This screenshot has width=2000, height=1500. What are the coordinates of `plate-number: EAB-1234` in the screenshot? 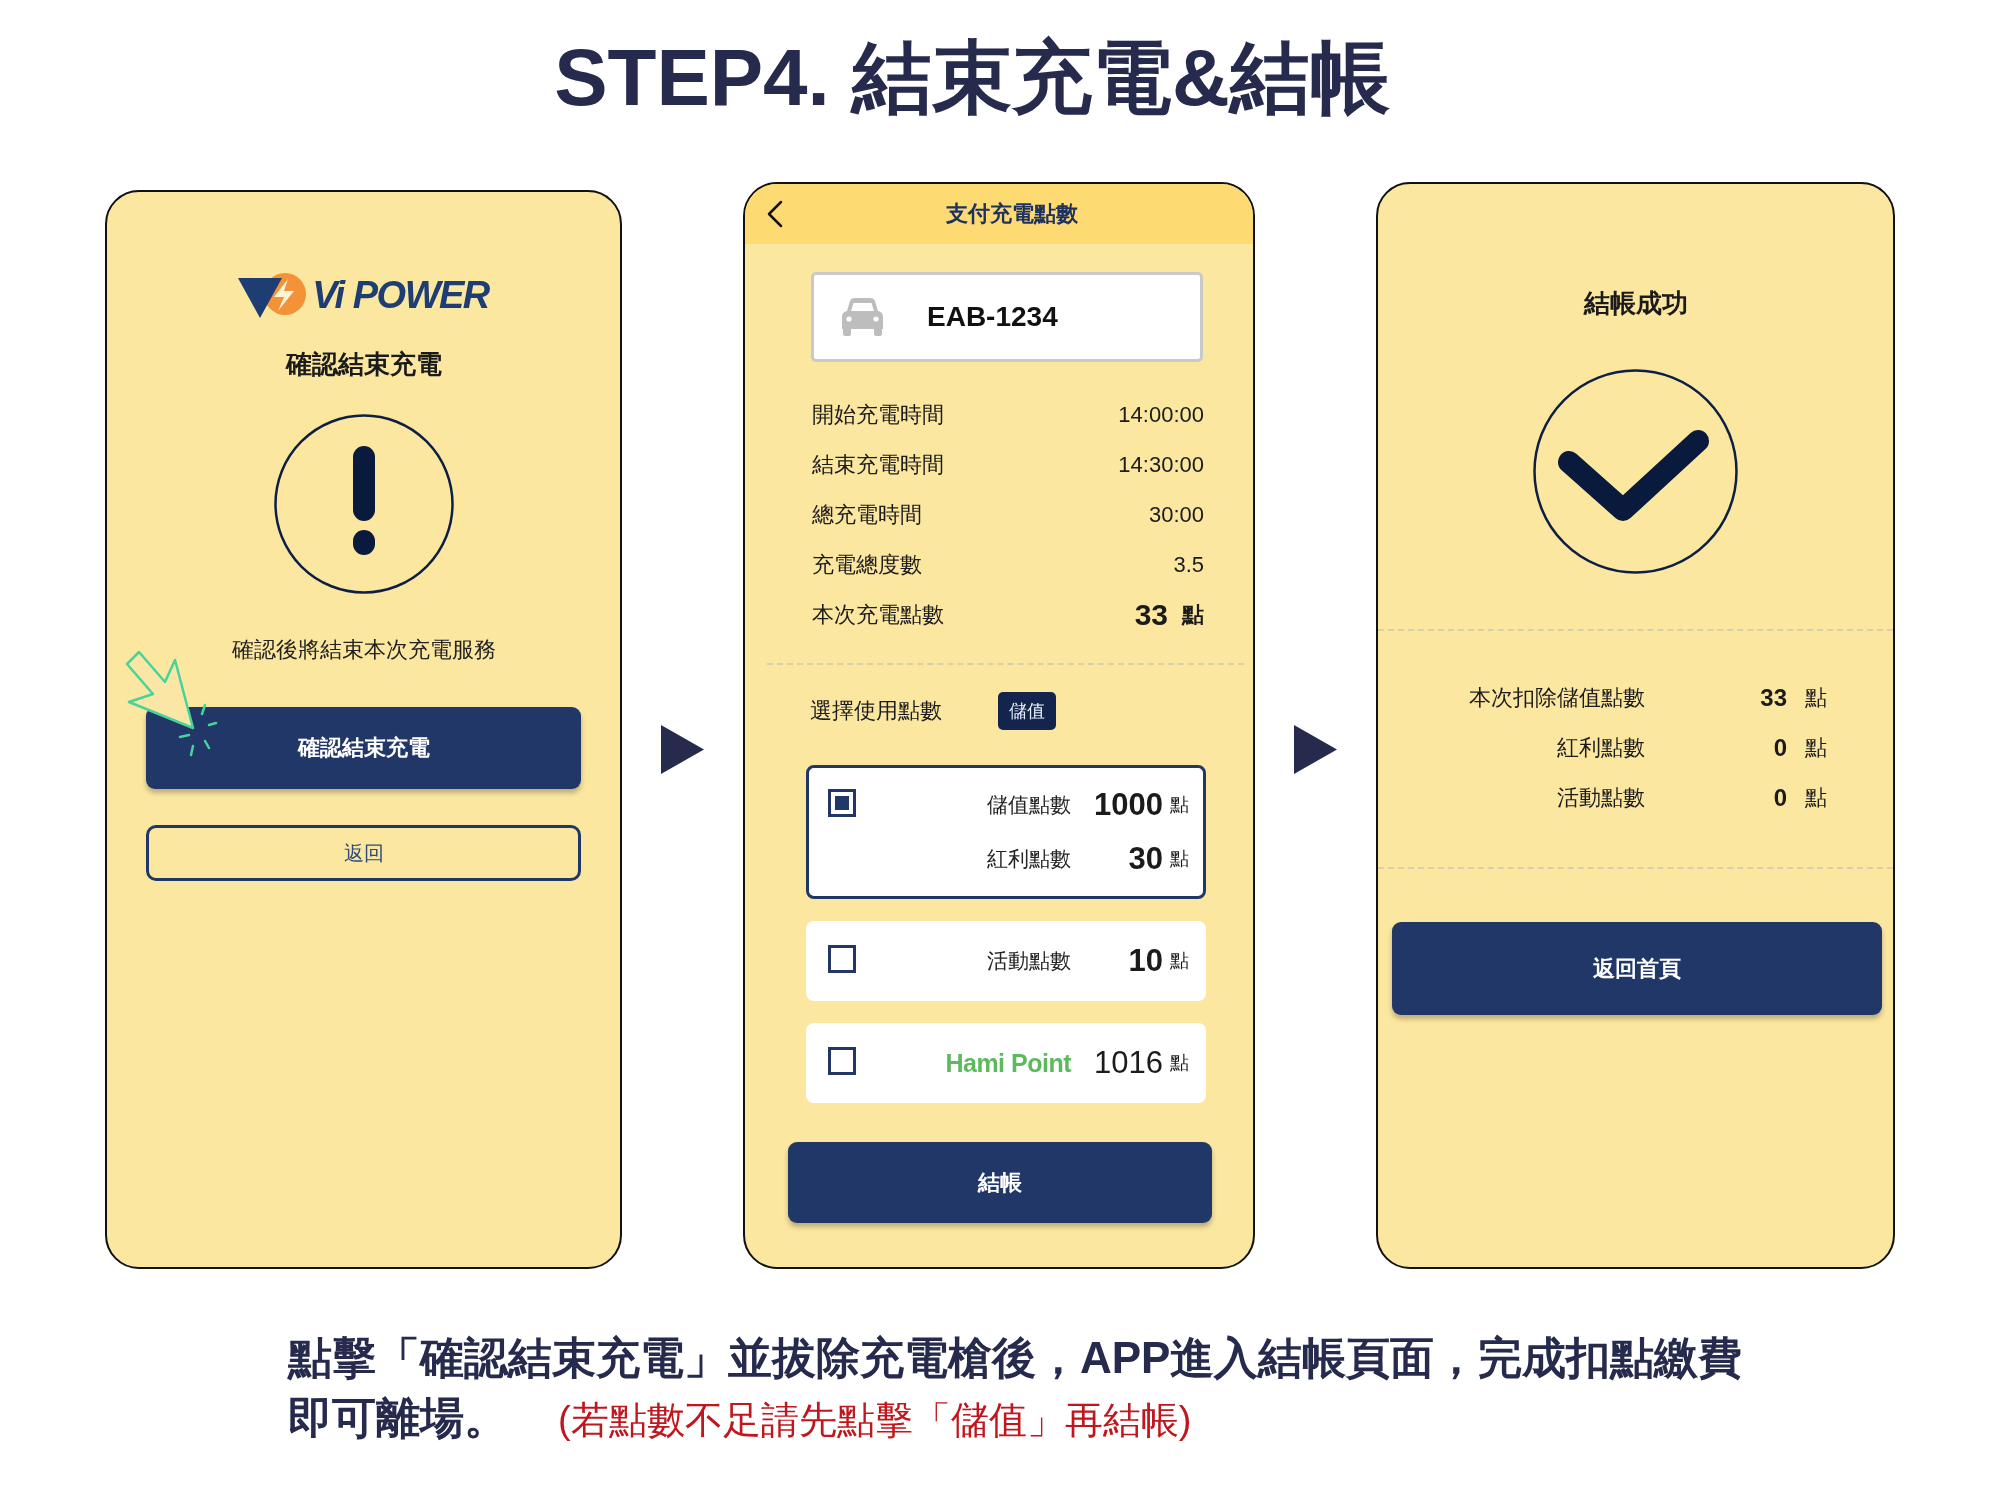 It's located at (992, 317).